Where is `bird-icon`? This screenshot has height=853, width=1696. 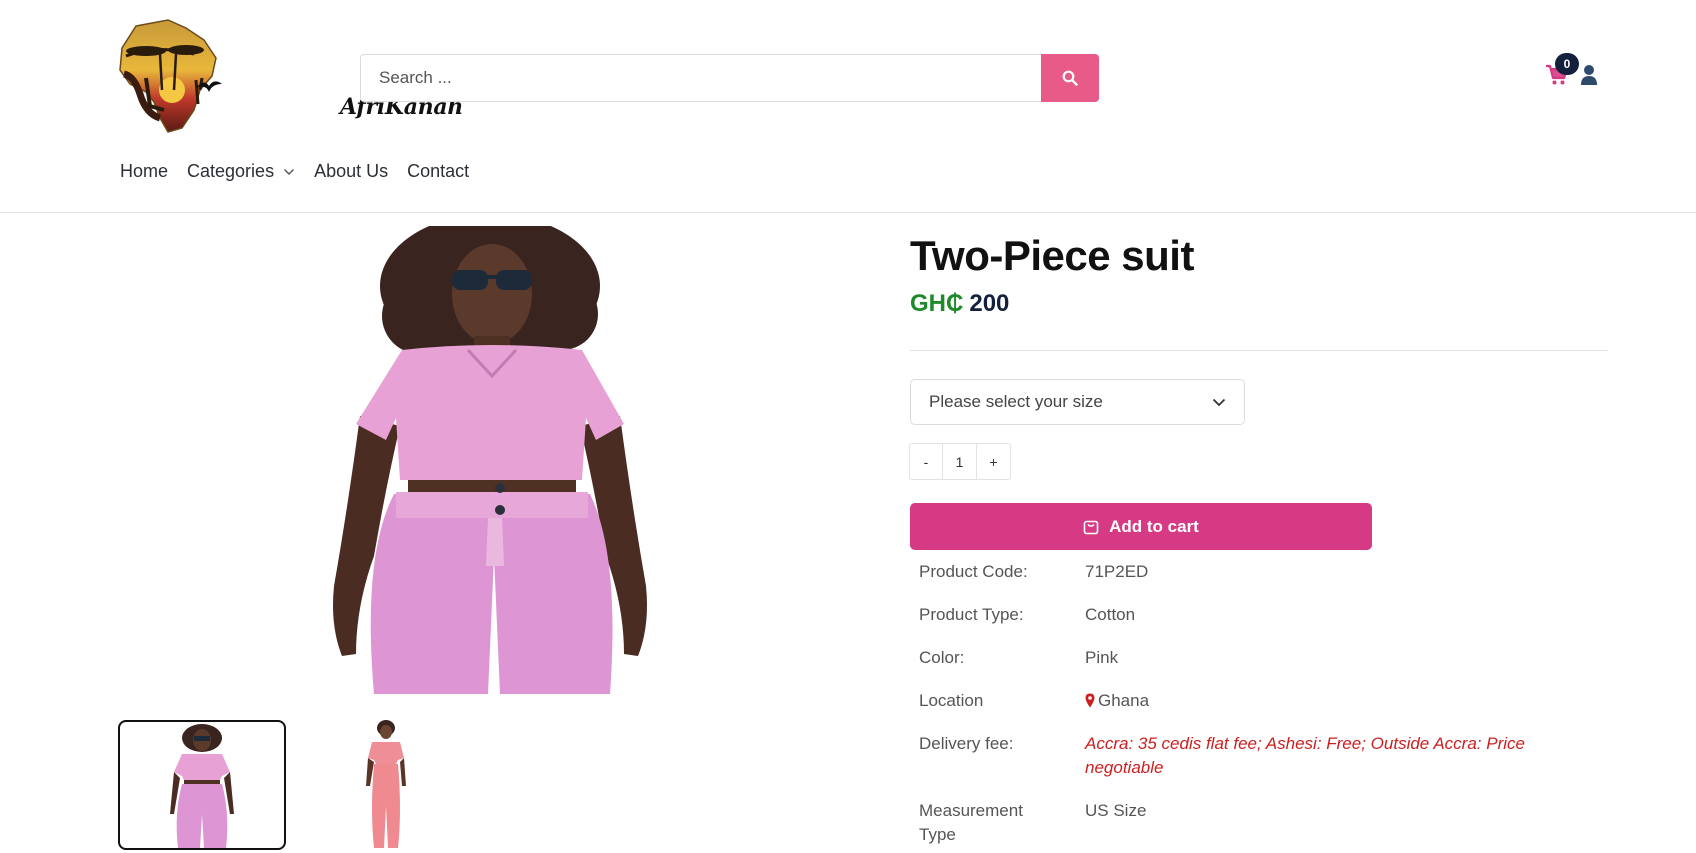 bird-icon is located at coordinates (209, 86).